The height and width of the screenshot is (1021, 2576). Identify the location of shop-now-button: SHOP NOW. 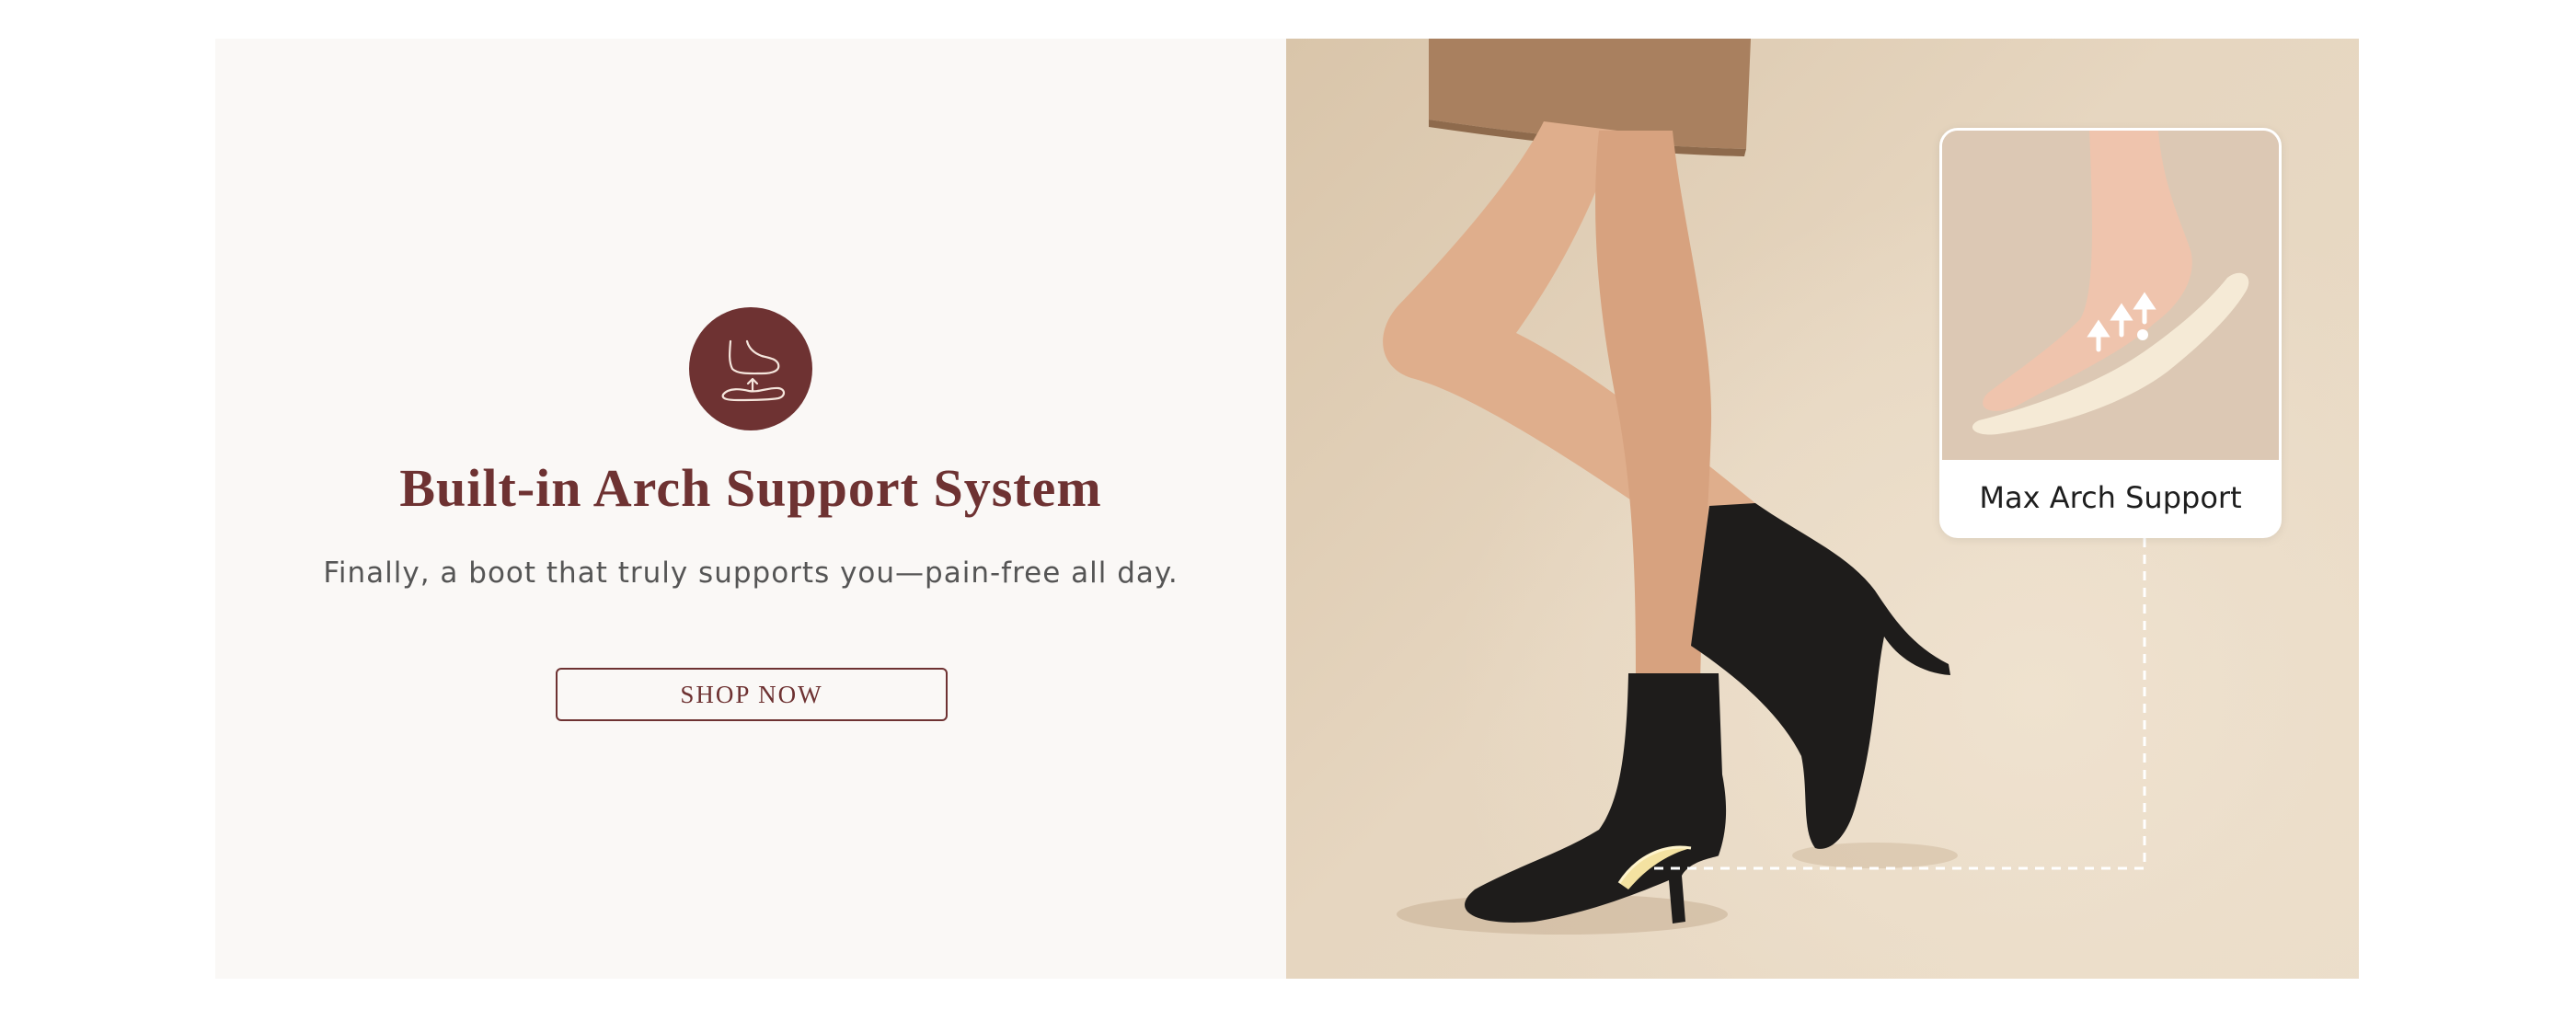
(752, 695).